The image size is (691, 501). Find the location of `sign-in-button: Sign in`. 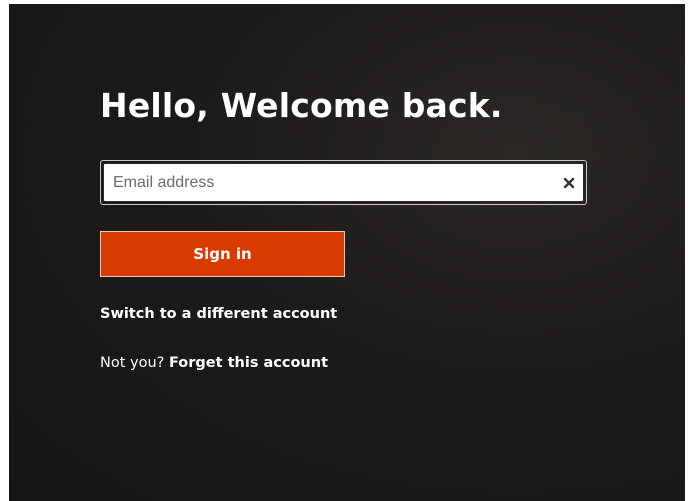

sign-in-button: Sign in is located at coordinates (222, 254).